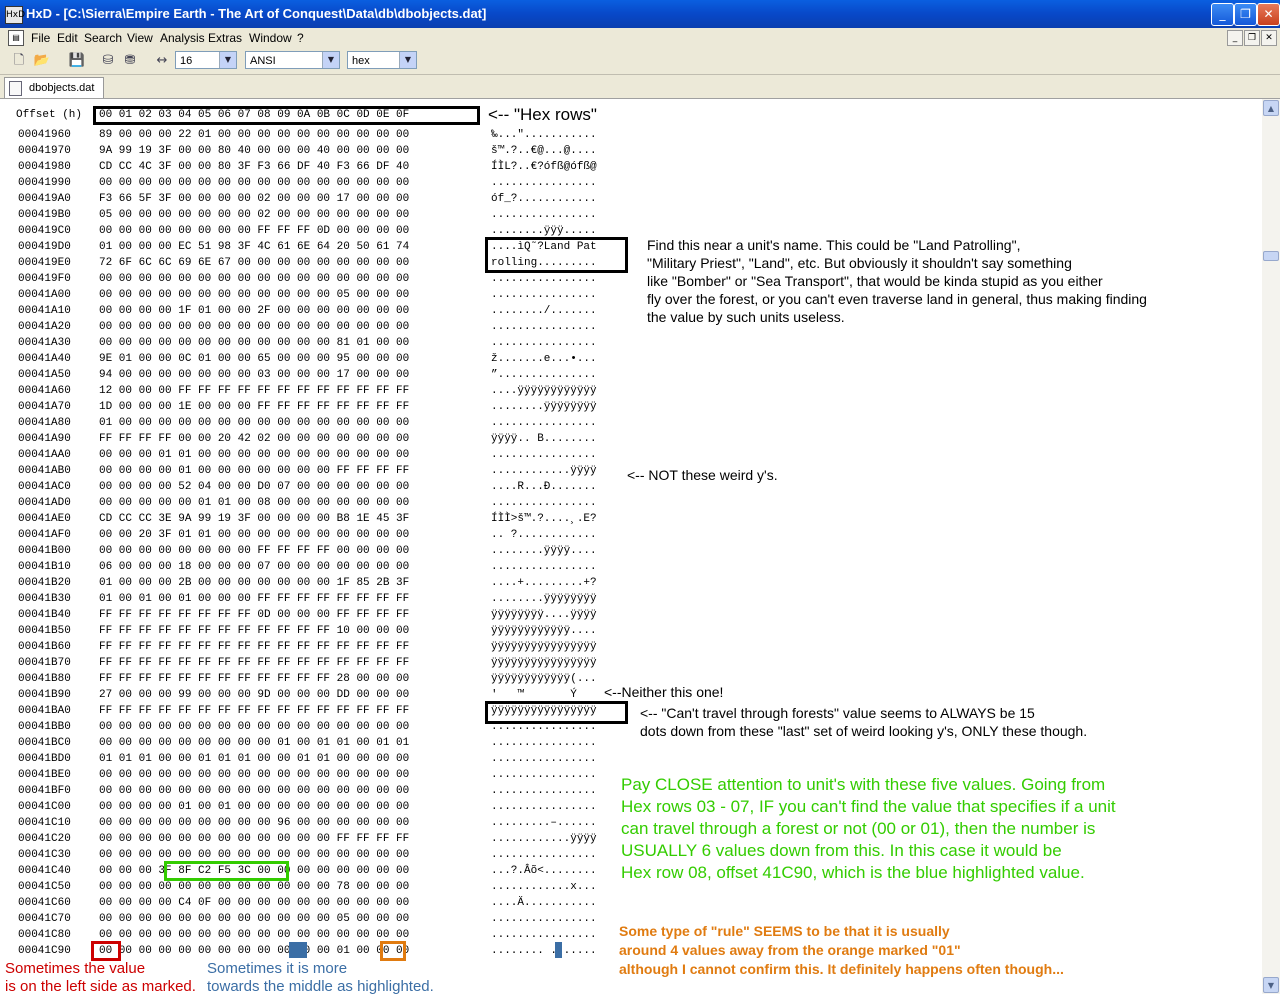 This screenshot has width=1280, height=996. Describe the element at coordinates (206, 60) in the screenshot. I see `bytes-per-row-select: 16 ▼` at that location.